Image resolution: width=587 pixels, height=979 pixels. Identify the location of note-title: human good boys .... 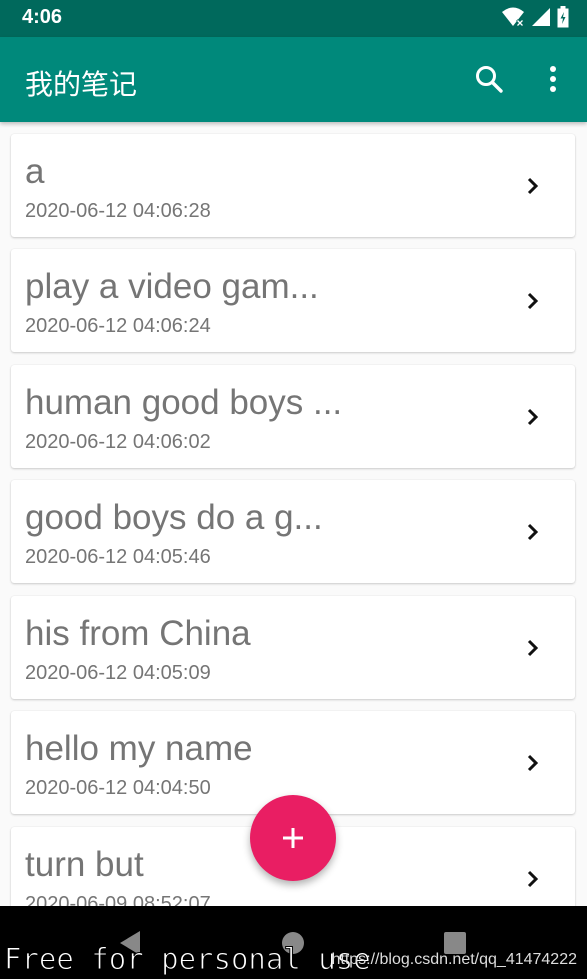
(184, 402).